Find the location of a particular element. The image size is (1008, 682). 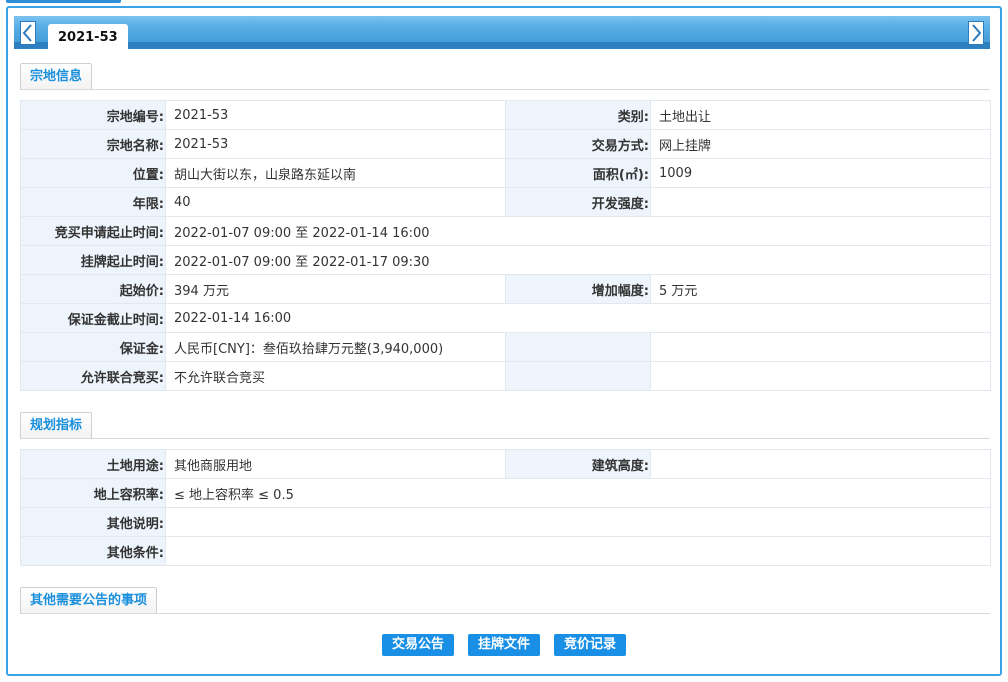

table-row: 其他条件: is located at coordinates (505, 551).